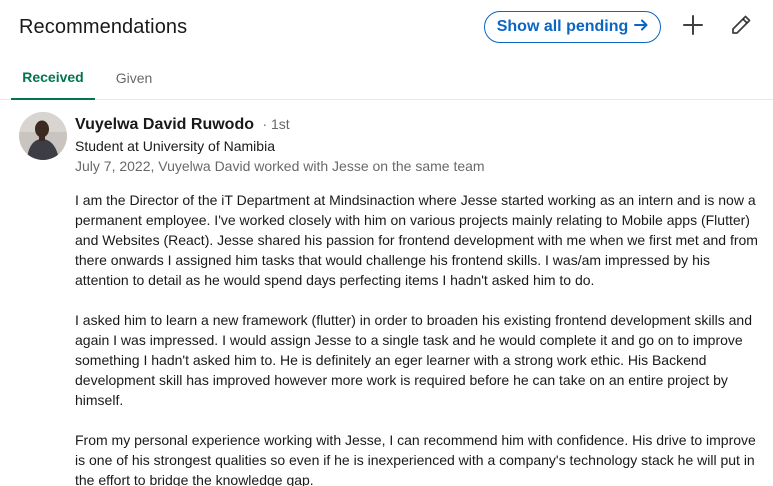 This screenshot has height=486, width=773. I want to click on tab-received: Received, so click(53, 78).